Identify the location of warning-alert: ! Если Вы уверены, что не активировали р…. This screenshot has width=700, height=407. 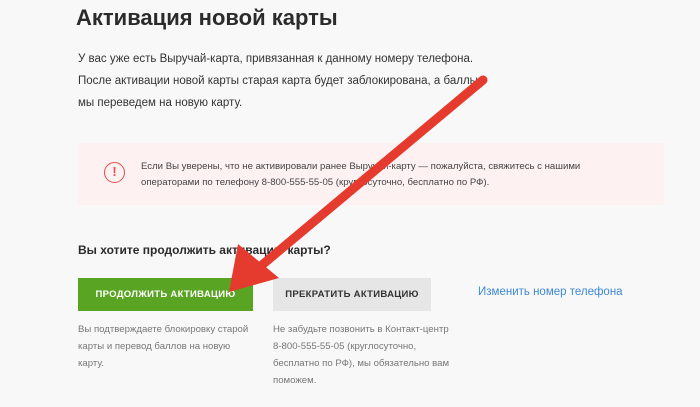
(371, 174).